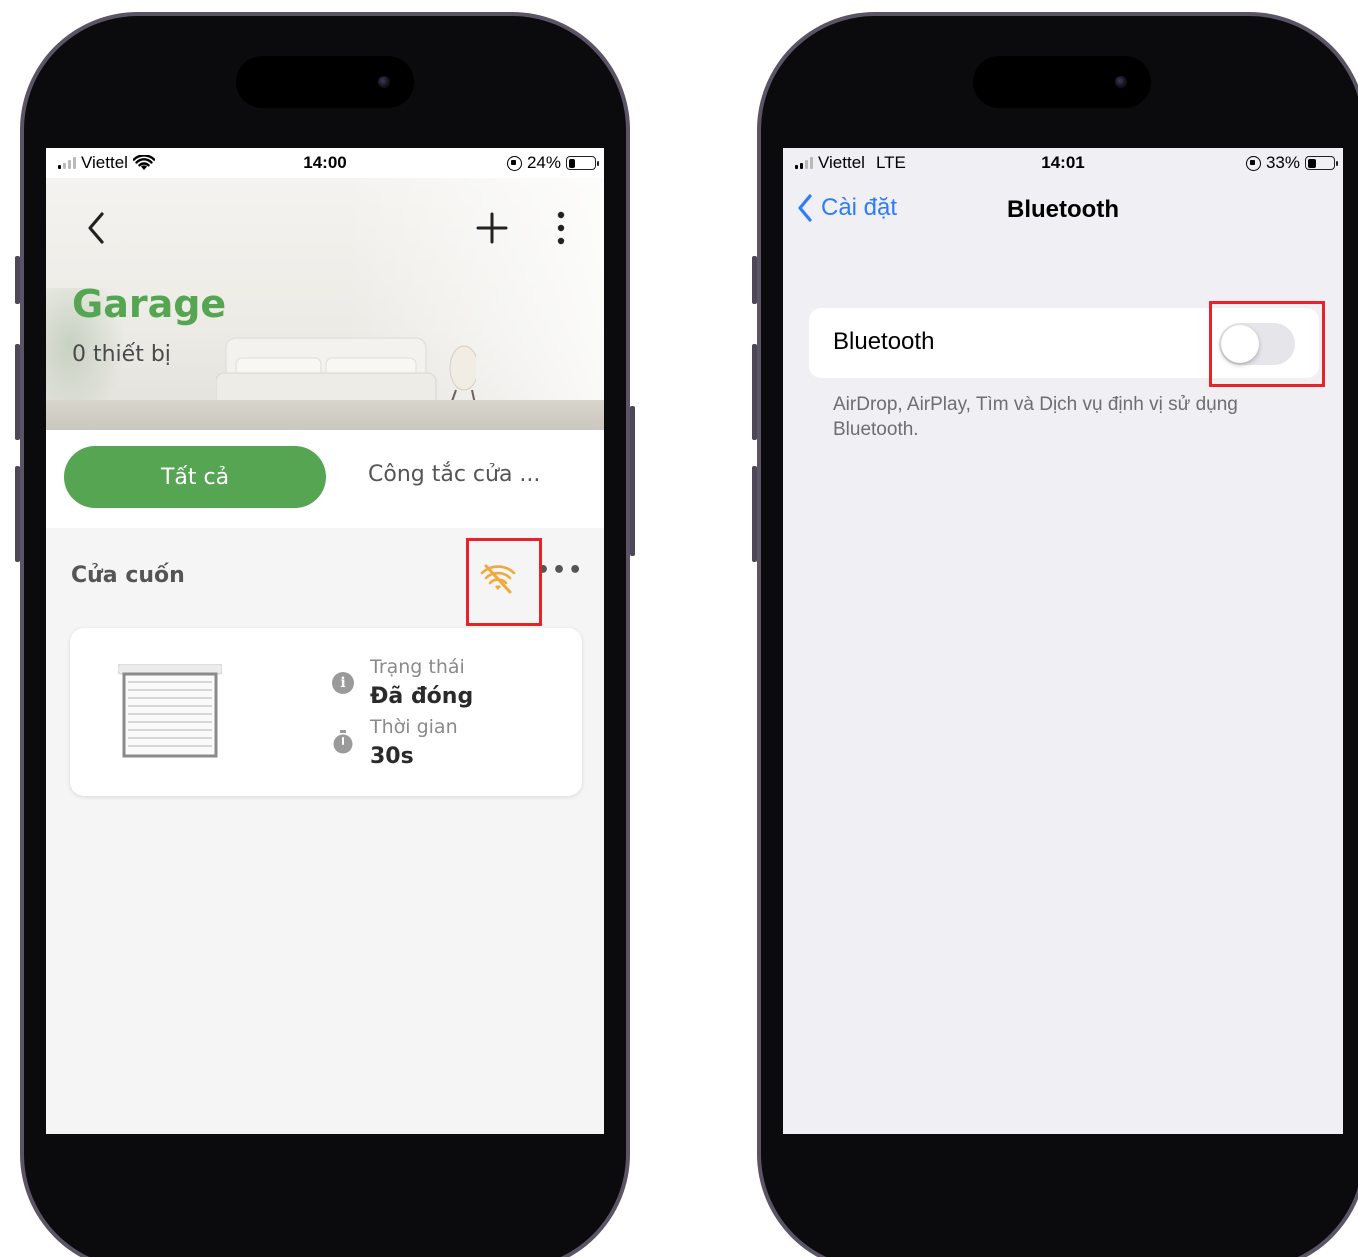 The height and width of the screenshot is (1257, 1358). What do you see at coordinates (1282, 162) in the screenshot?
I see `battery-percent: 33%` at bounding box center [1282, 162].